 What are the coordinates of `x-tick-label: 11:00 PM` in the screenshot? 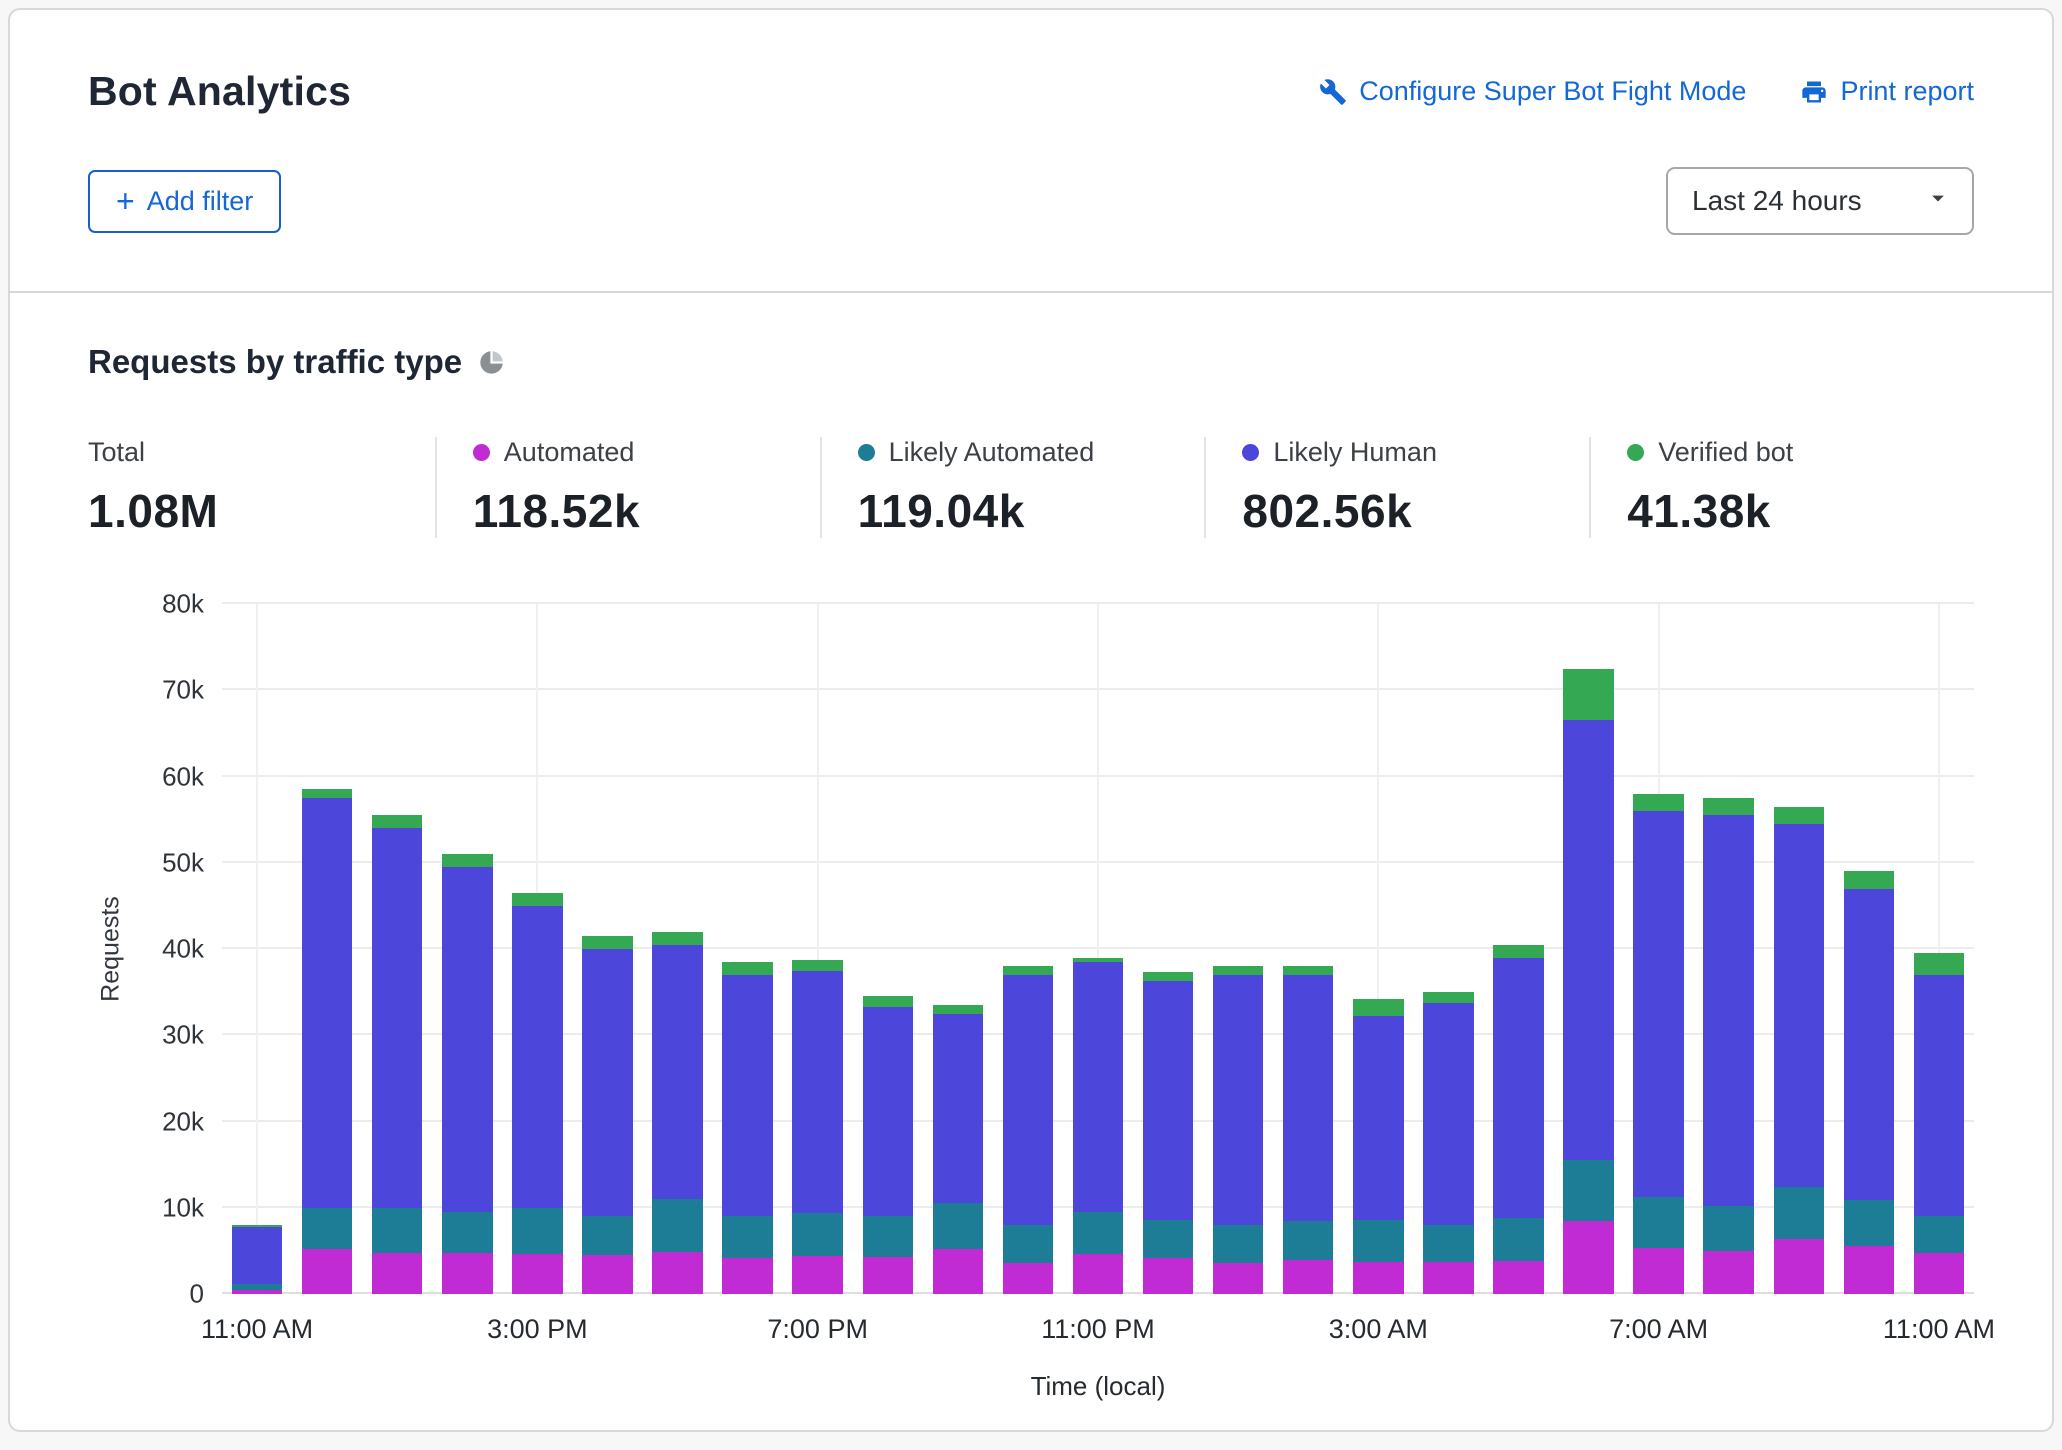 It's located at (1098, 1329).